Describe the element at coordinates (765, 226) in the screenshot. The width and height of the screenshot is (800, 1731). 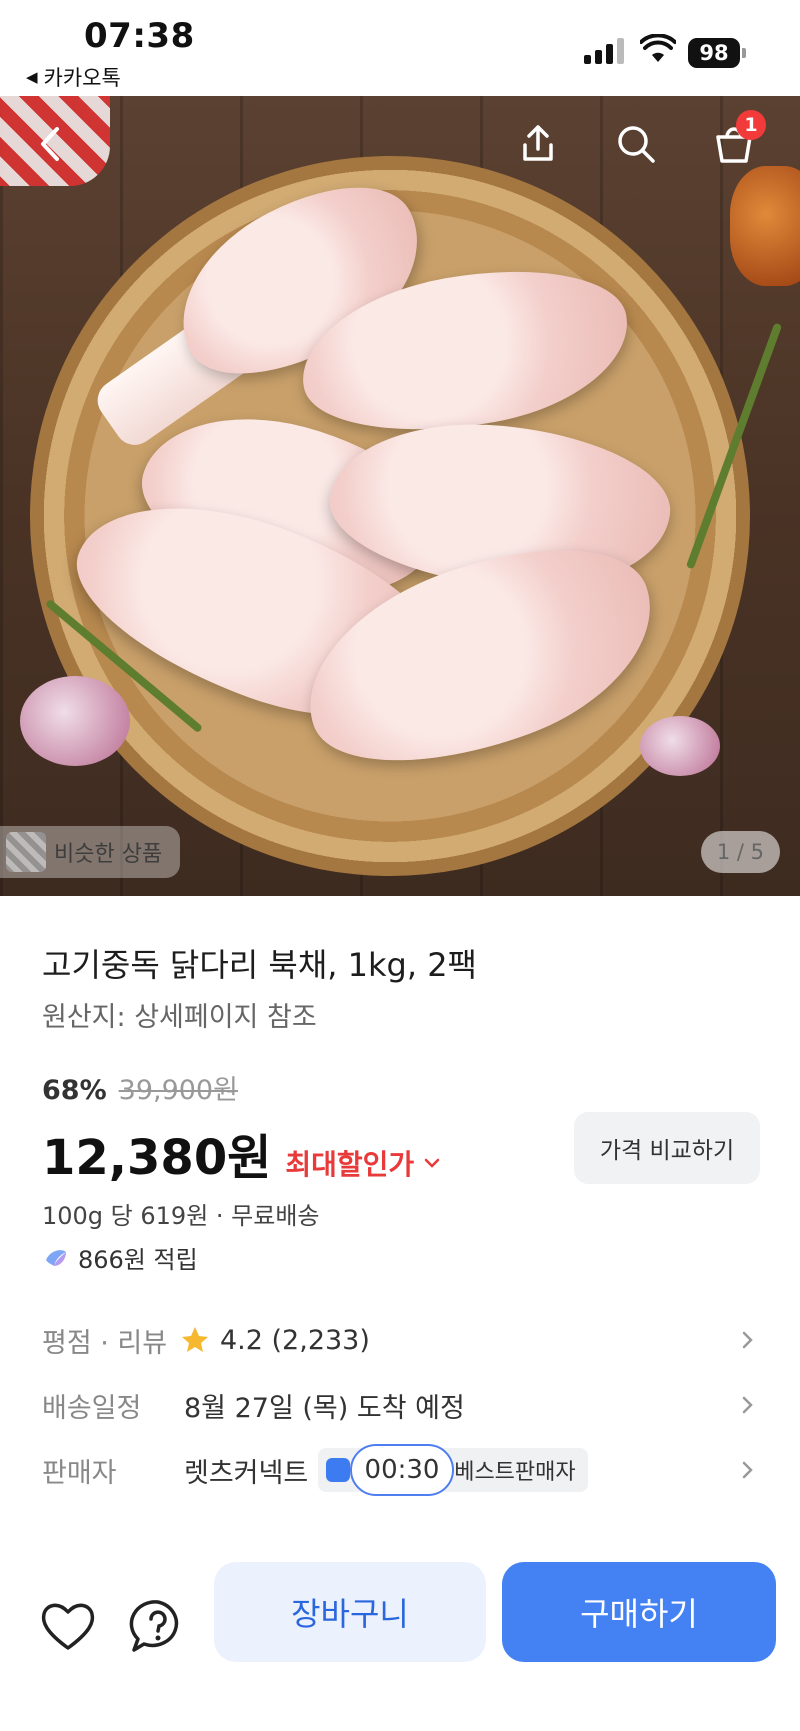
I see `pepper-decoration` at that location.